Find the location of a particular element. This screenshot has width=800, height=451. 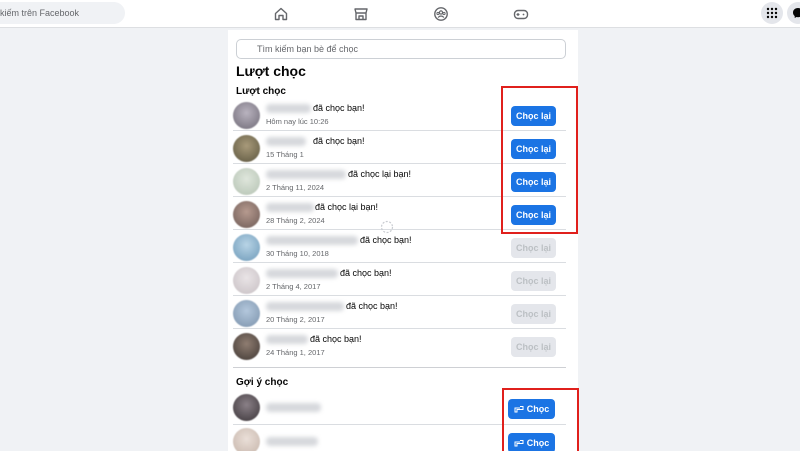

friend-search-input: Tìm kiếm bạn bè để chọc is located at coordinates (401, 49).